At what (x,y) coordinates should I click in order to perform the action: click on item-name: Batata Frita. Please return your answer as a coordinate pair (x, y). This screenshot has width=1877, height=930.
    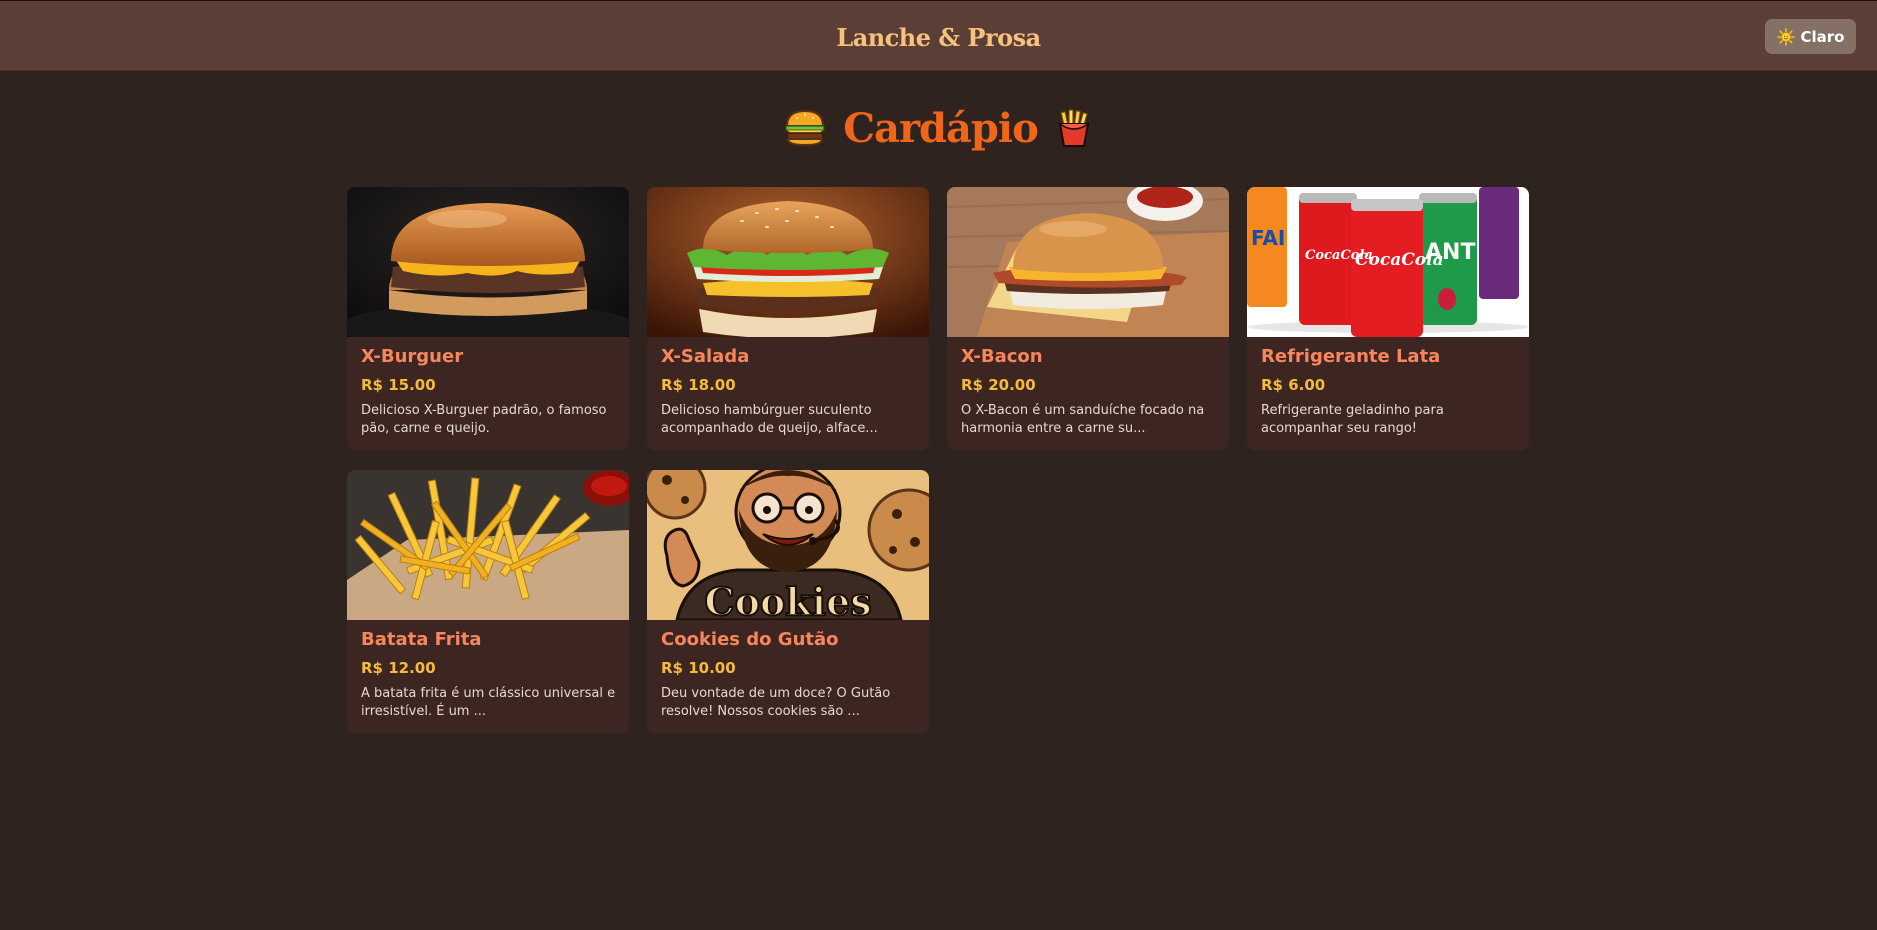
    Looking at the image, I should click on (421, 639).